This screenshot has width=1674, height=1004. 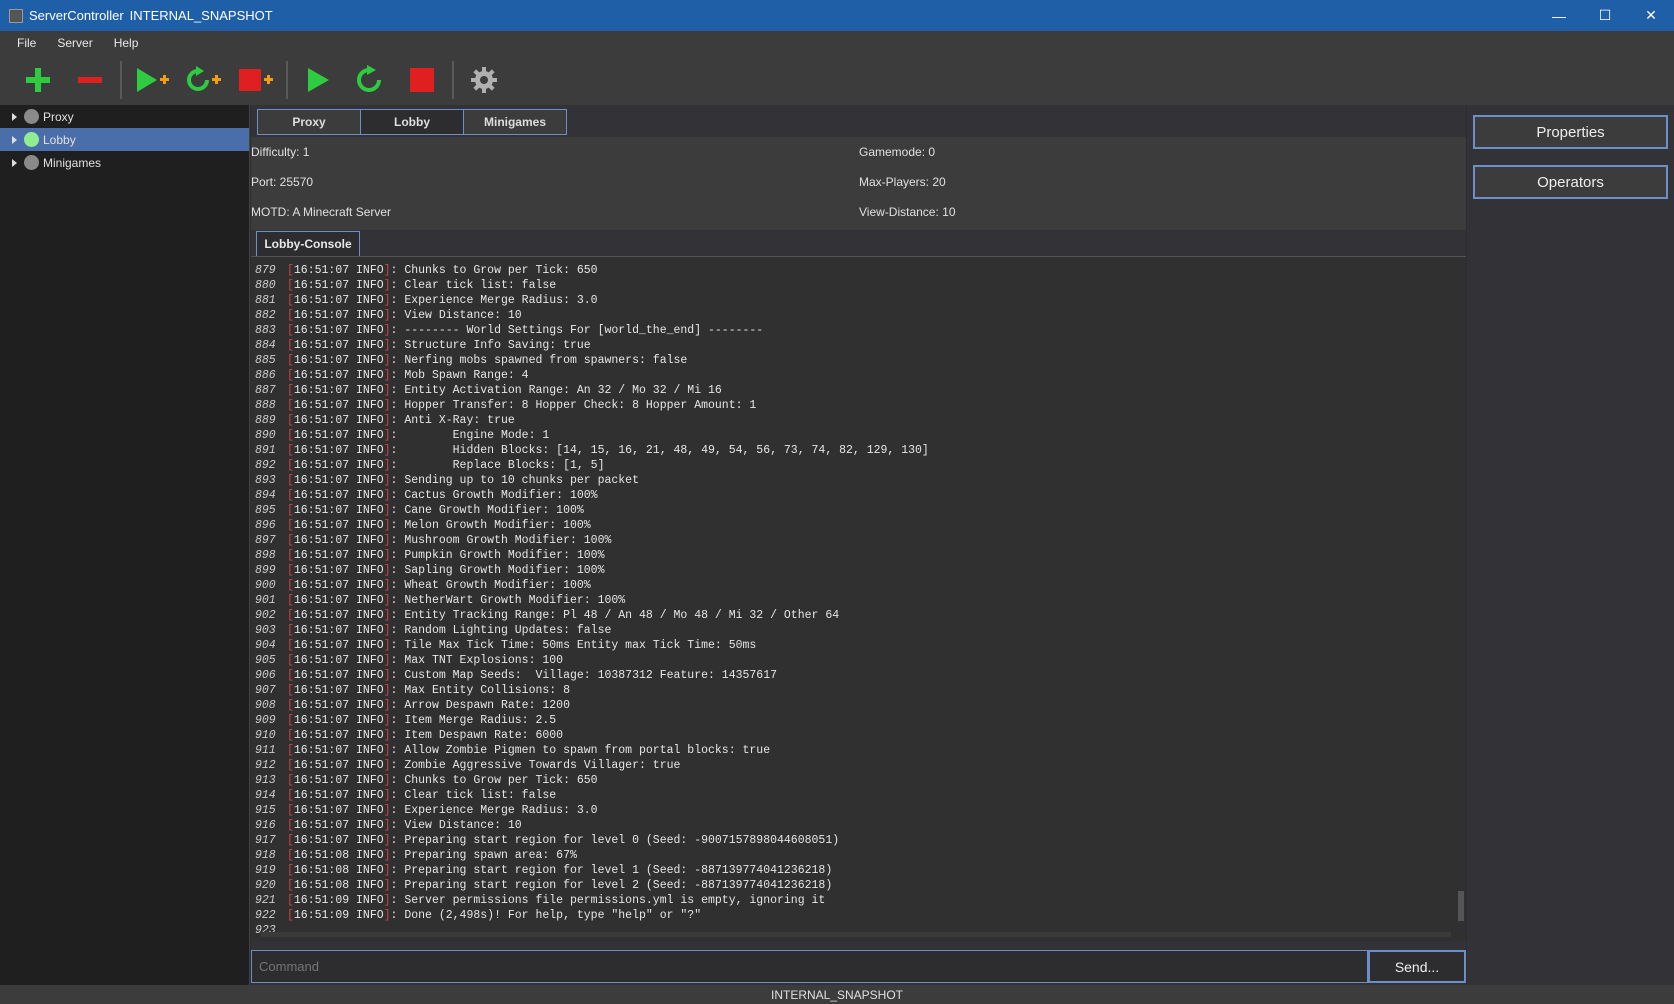 What do you see at coordinates (124, 116) in the screenshot?
I see `tree-item-proxy: Proxy` at bounding box center [124, 116].